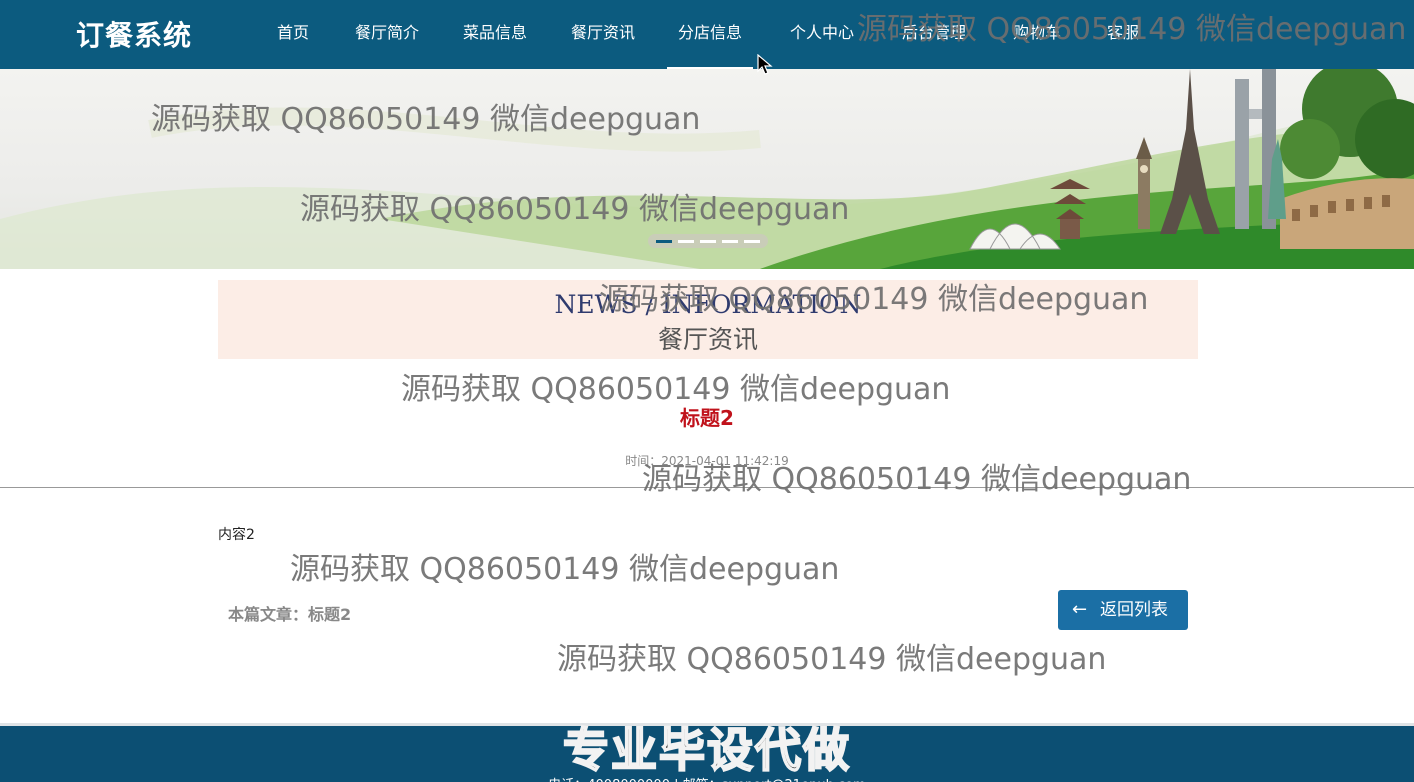  Describe the element at coordinates (495, 34) in the screenshot. I see `nav-dish-info: 菜品信息` at that location.